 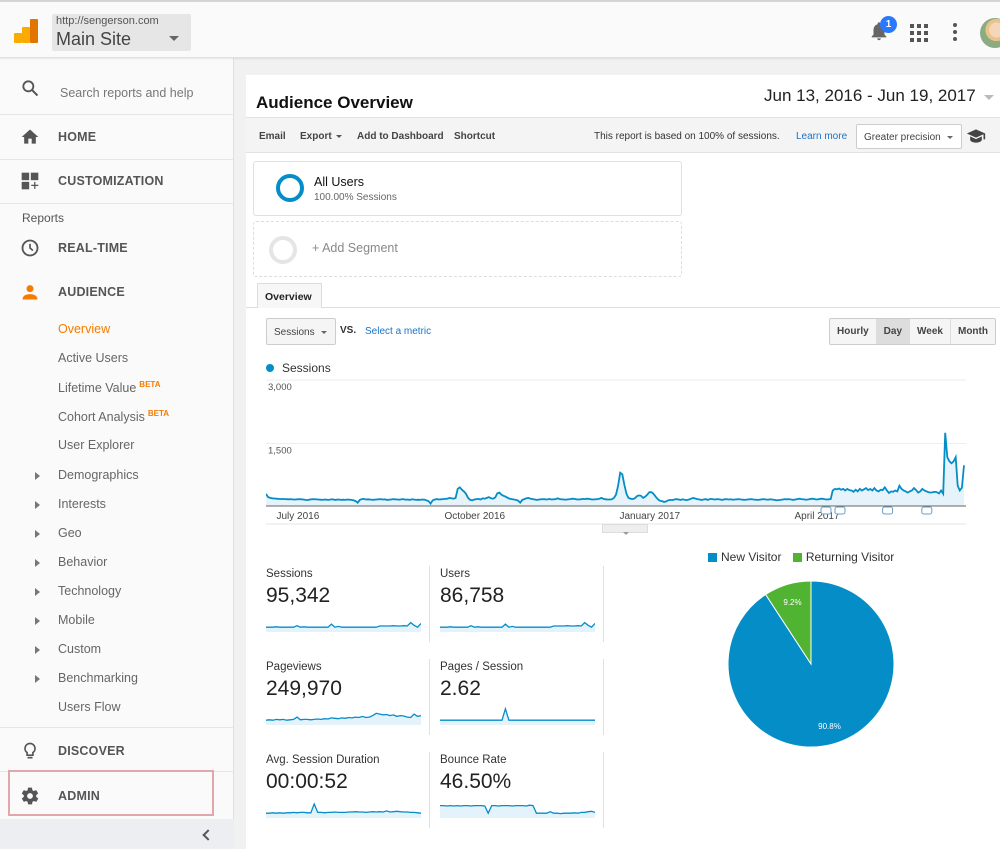 I want to click on more-vert-icon, so click(x=955, y=32).